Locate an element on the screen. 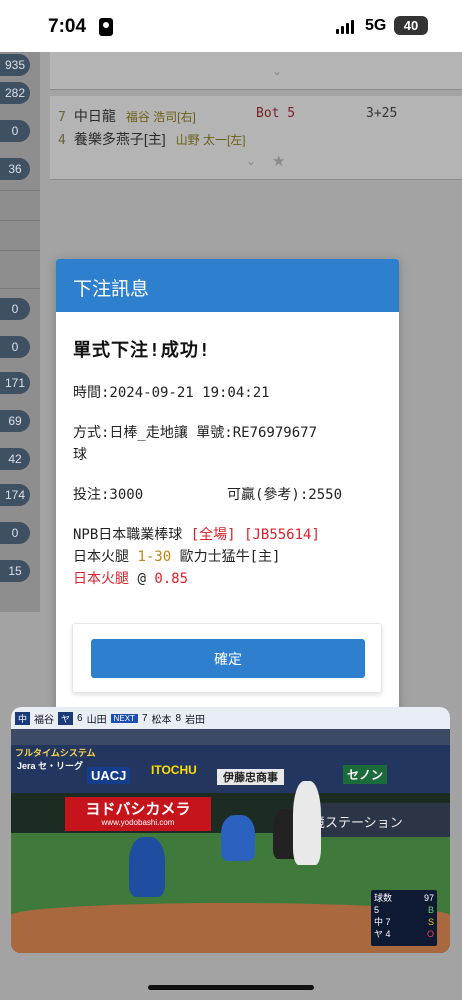  away-team: 歐力士猛牛[主] is located at coordinates (230, 557).